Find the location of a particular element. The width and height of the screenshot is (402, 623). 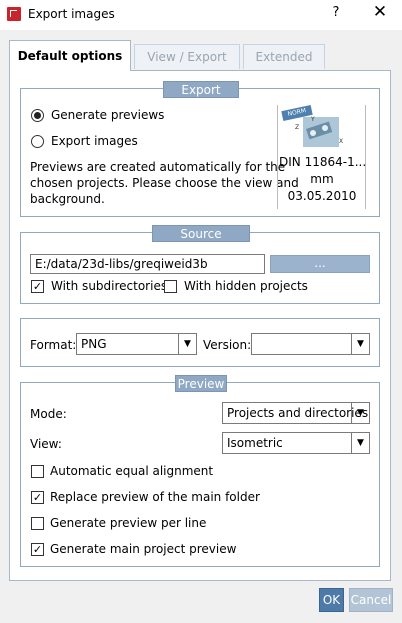

format-group: Format: PNG ▼ Version: ▼ is located at coordinates (200, 342).